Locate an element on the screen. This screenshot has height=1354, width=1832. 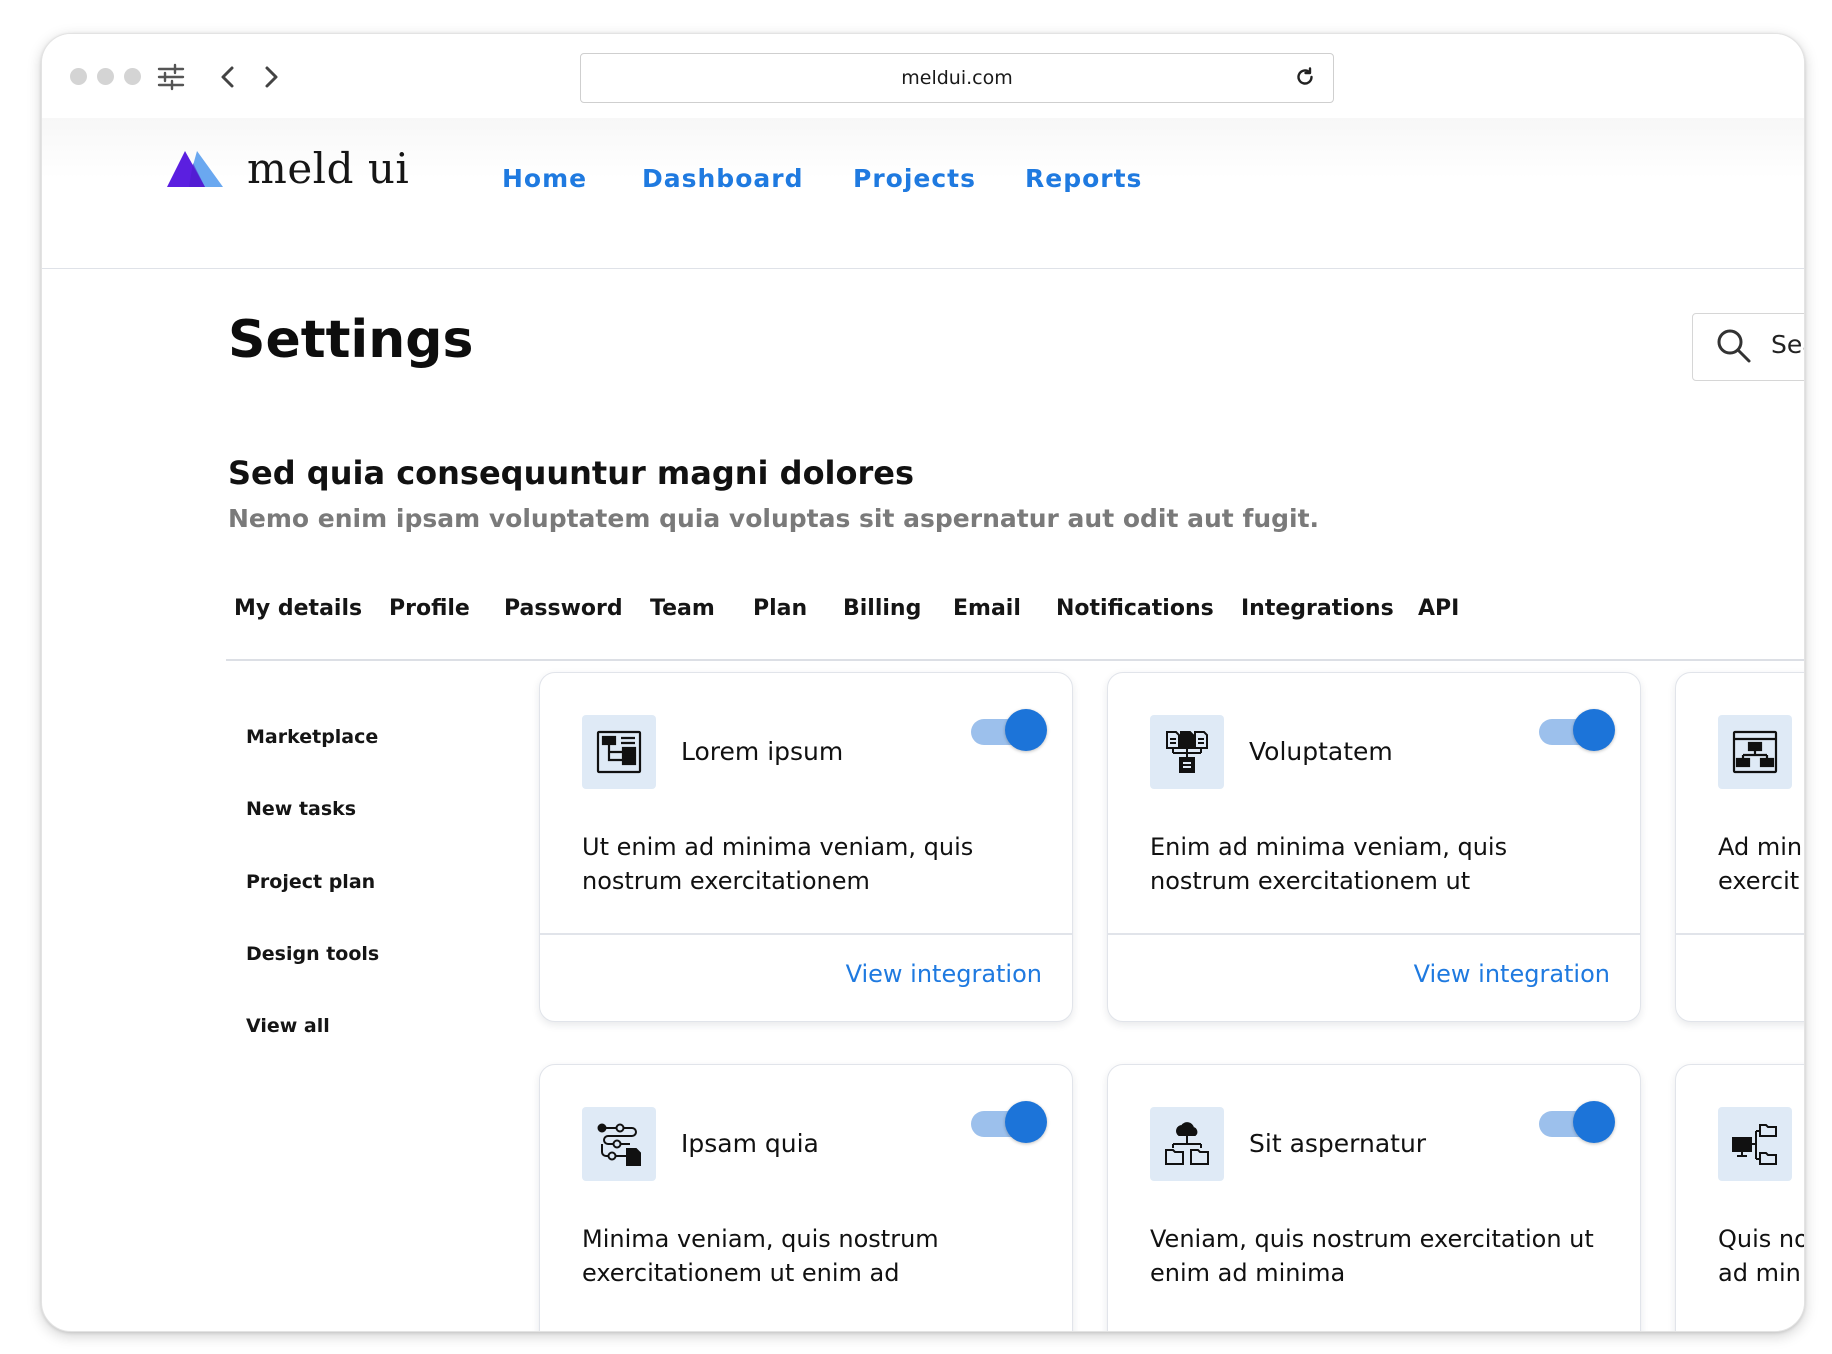
back-arrow-icon is located at coordinates (228, 77).